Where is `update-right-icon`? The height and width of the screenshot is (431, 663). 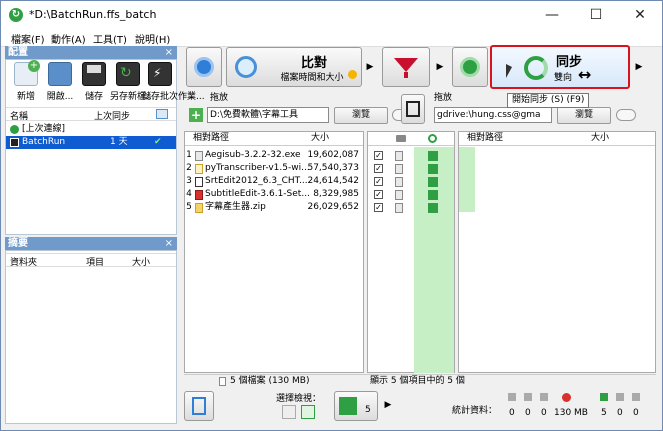
update-right-icon is located at coordinates (620, 397).